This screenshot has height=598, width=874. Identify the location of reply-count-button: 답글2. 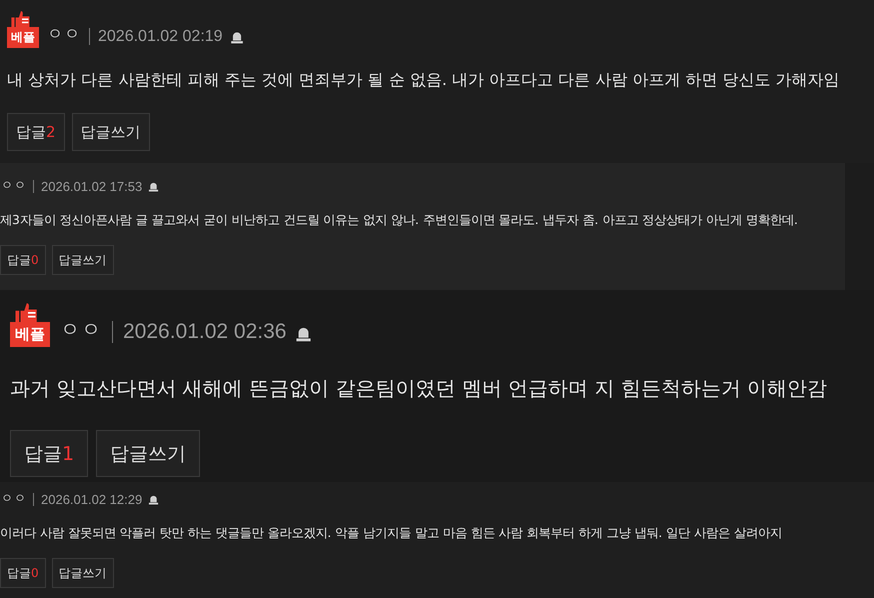
(36, 132).